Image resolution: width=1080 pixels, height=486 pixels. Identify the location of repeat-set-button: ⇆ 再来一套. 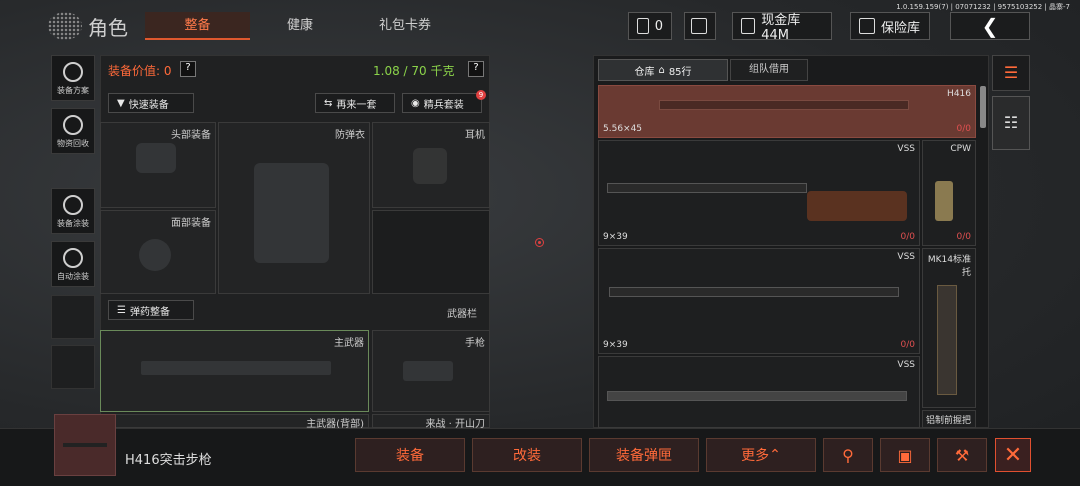
(355, 103).